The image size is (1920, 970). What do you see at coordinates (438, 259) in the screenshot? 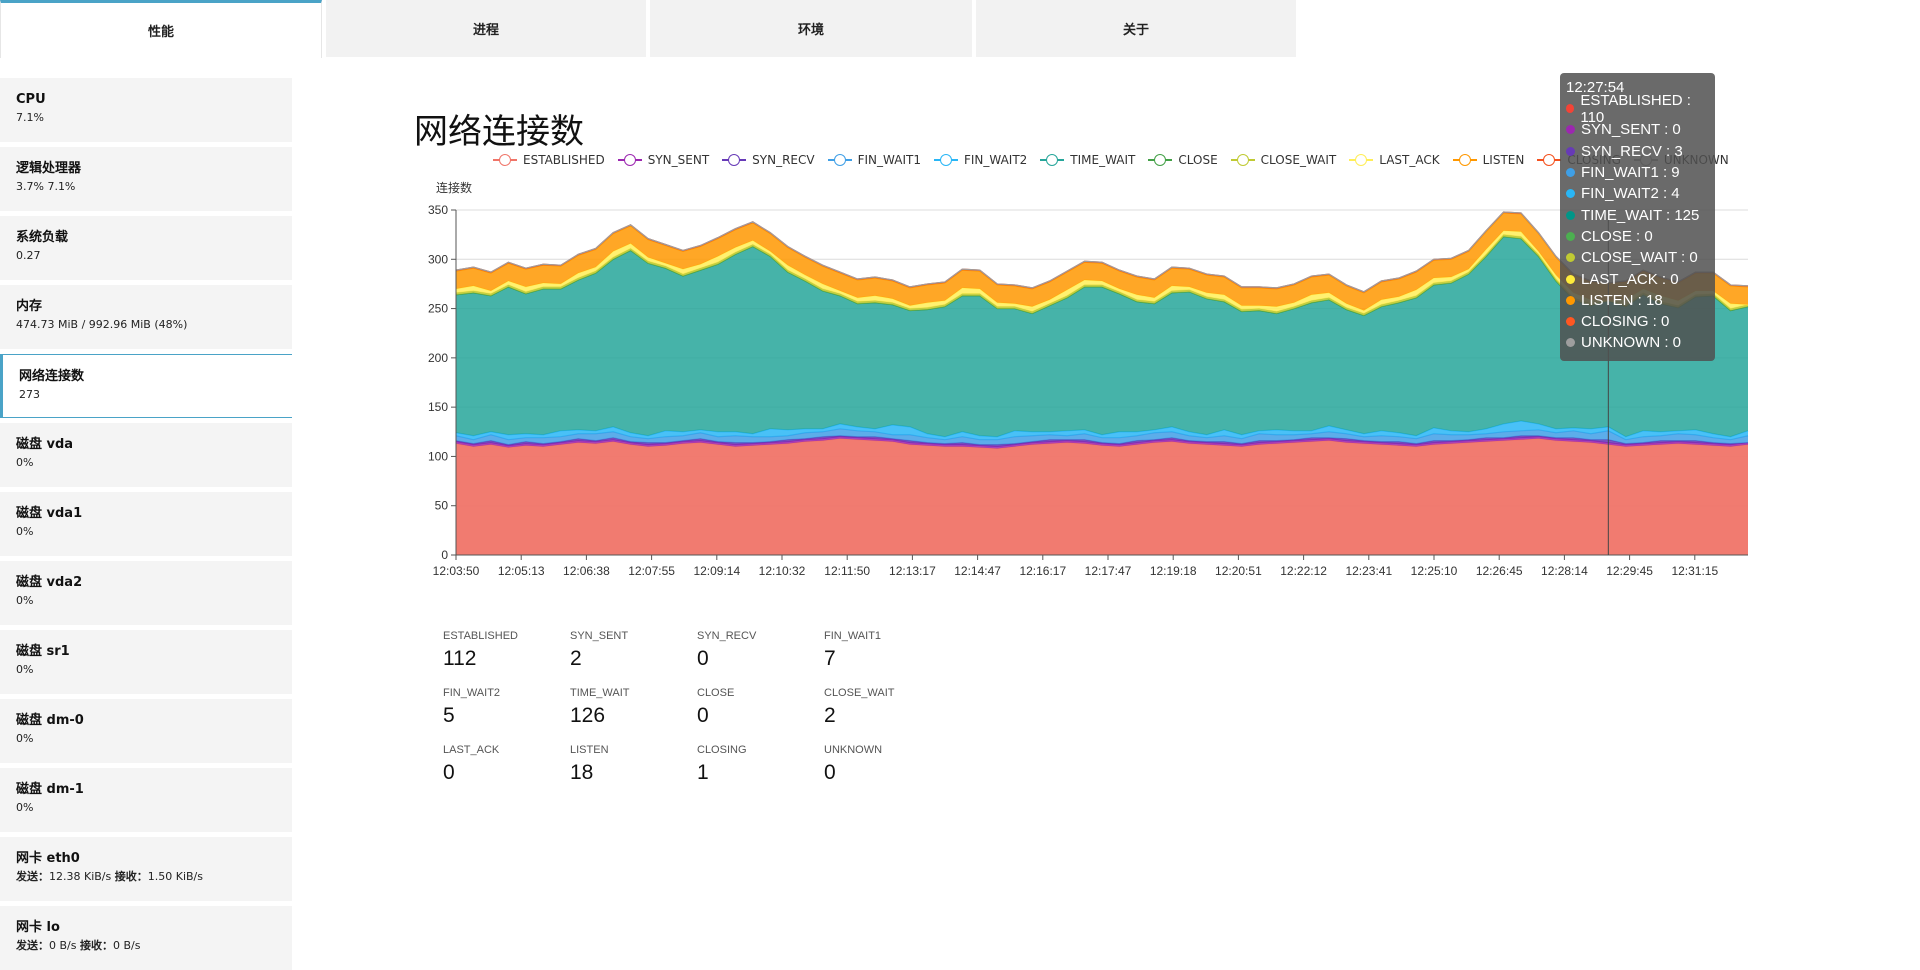
I see `y-tick-label: 300` at bounding box center [438, 259].